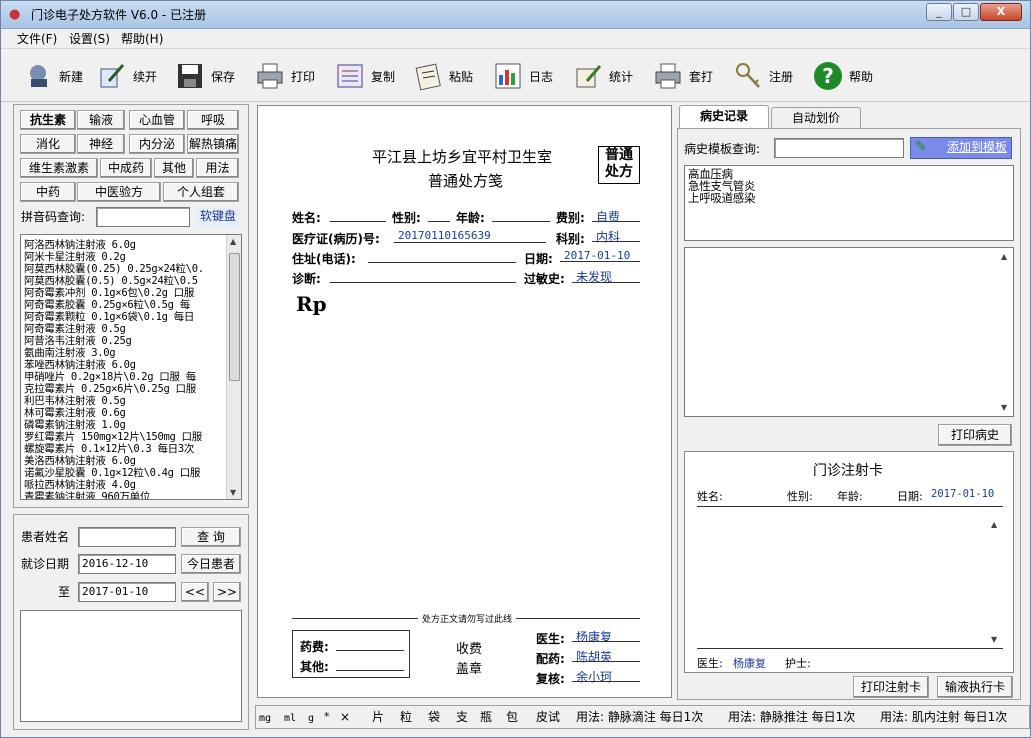  Describe the element at coordinates (512, 717) in the screenshot. I see `unit-pack: 包` at that location.